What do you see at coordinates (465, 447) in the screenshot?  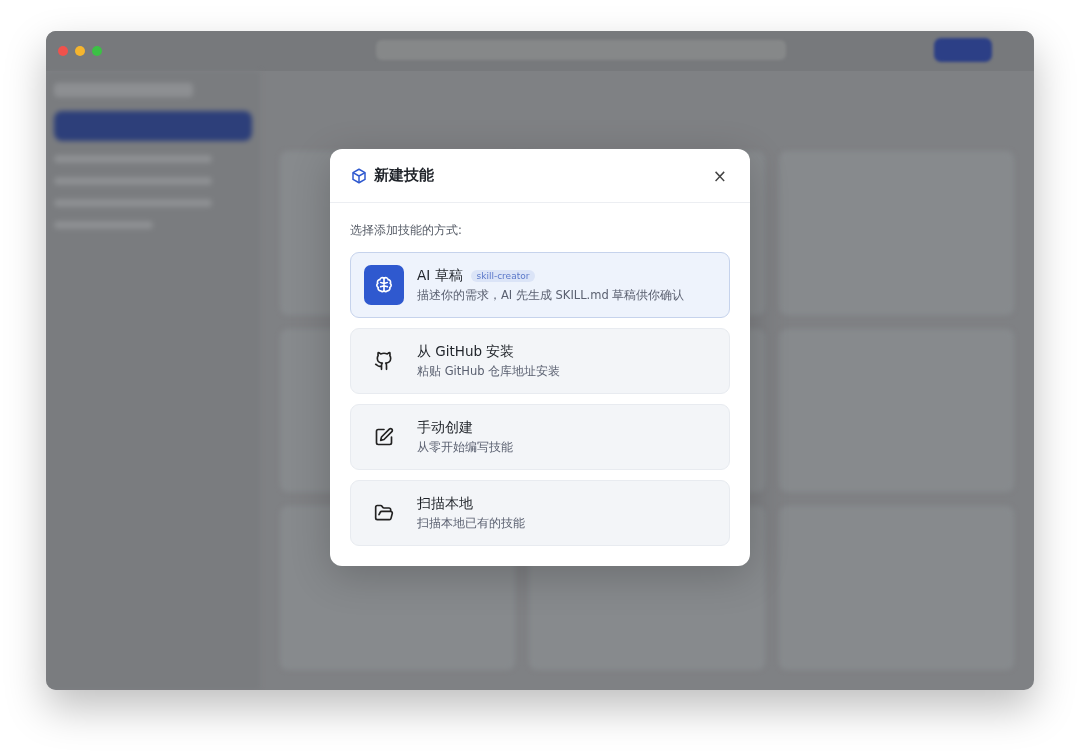 I see `option-description: 从零开始编写技能` at bounding box center [465, 447].